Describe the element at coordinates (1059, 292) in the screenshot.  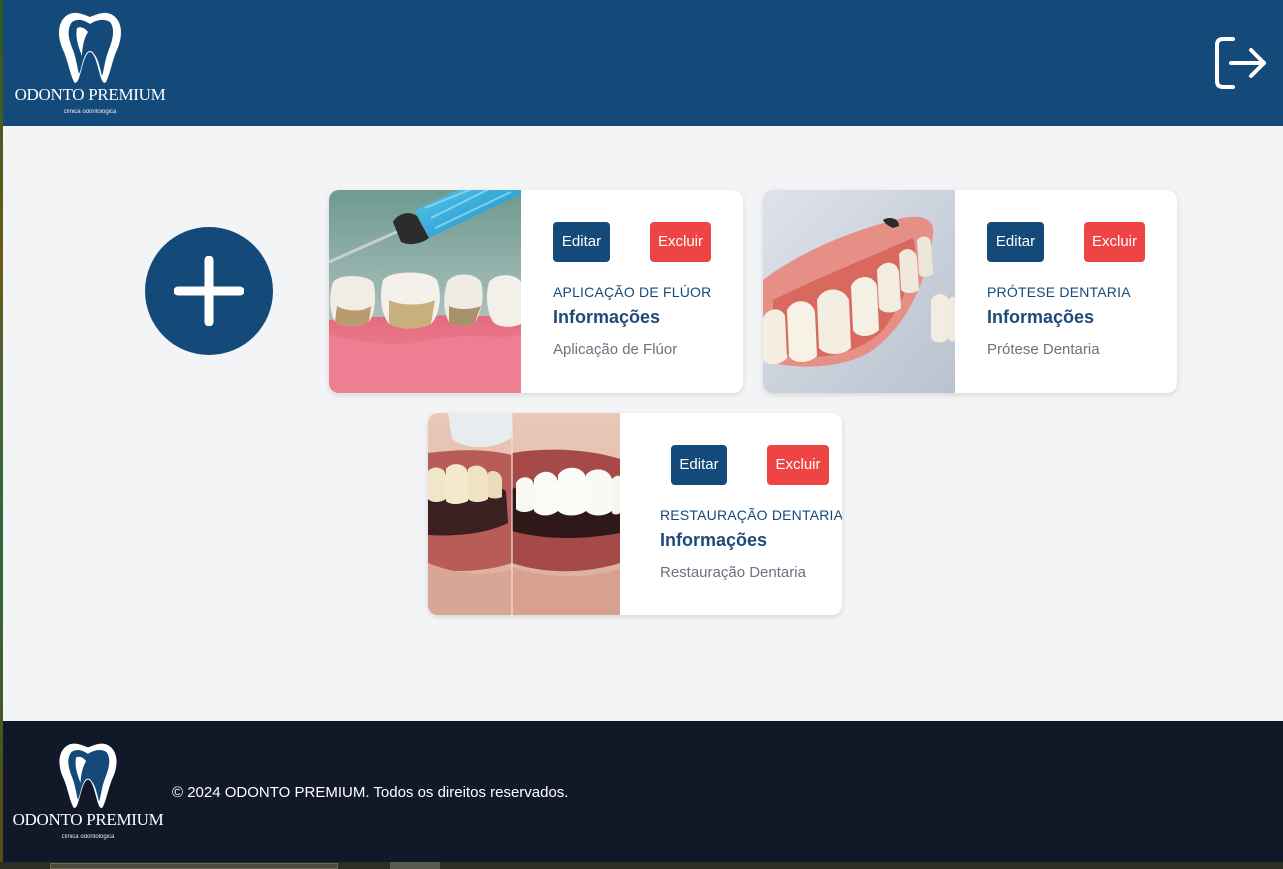
I see `service-title: PRÓTESE DENTARIA` at that location.